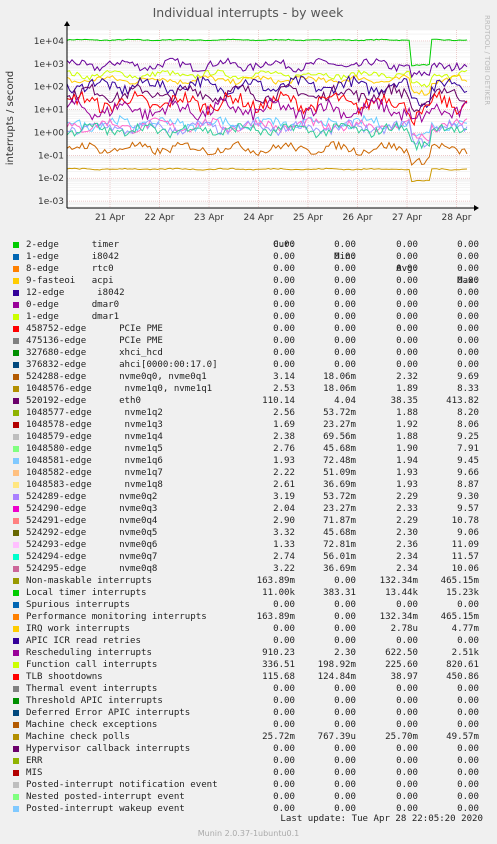  What do you see at coordinates (465, 545) in the screenshot?
I see `legend-max-value: 11.09` at bounding box center [465, 545].